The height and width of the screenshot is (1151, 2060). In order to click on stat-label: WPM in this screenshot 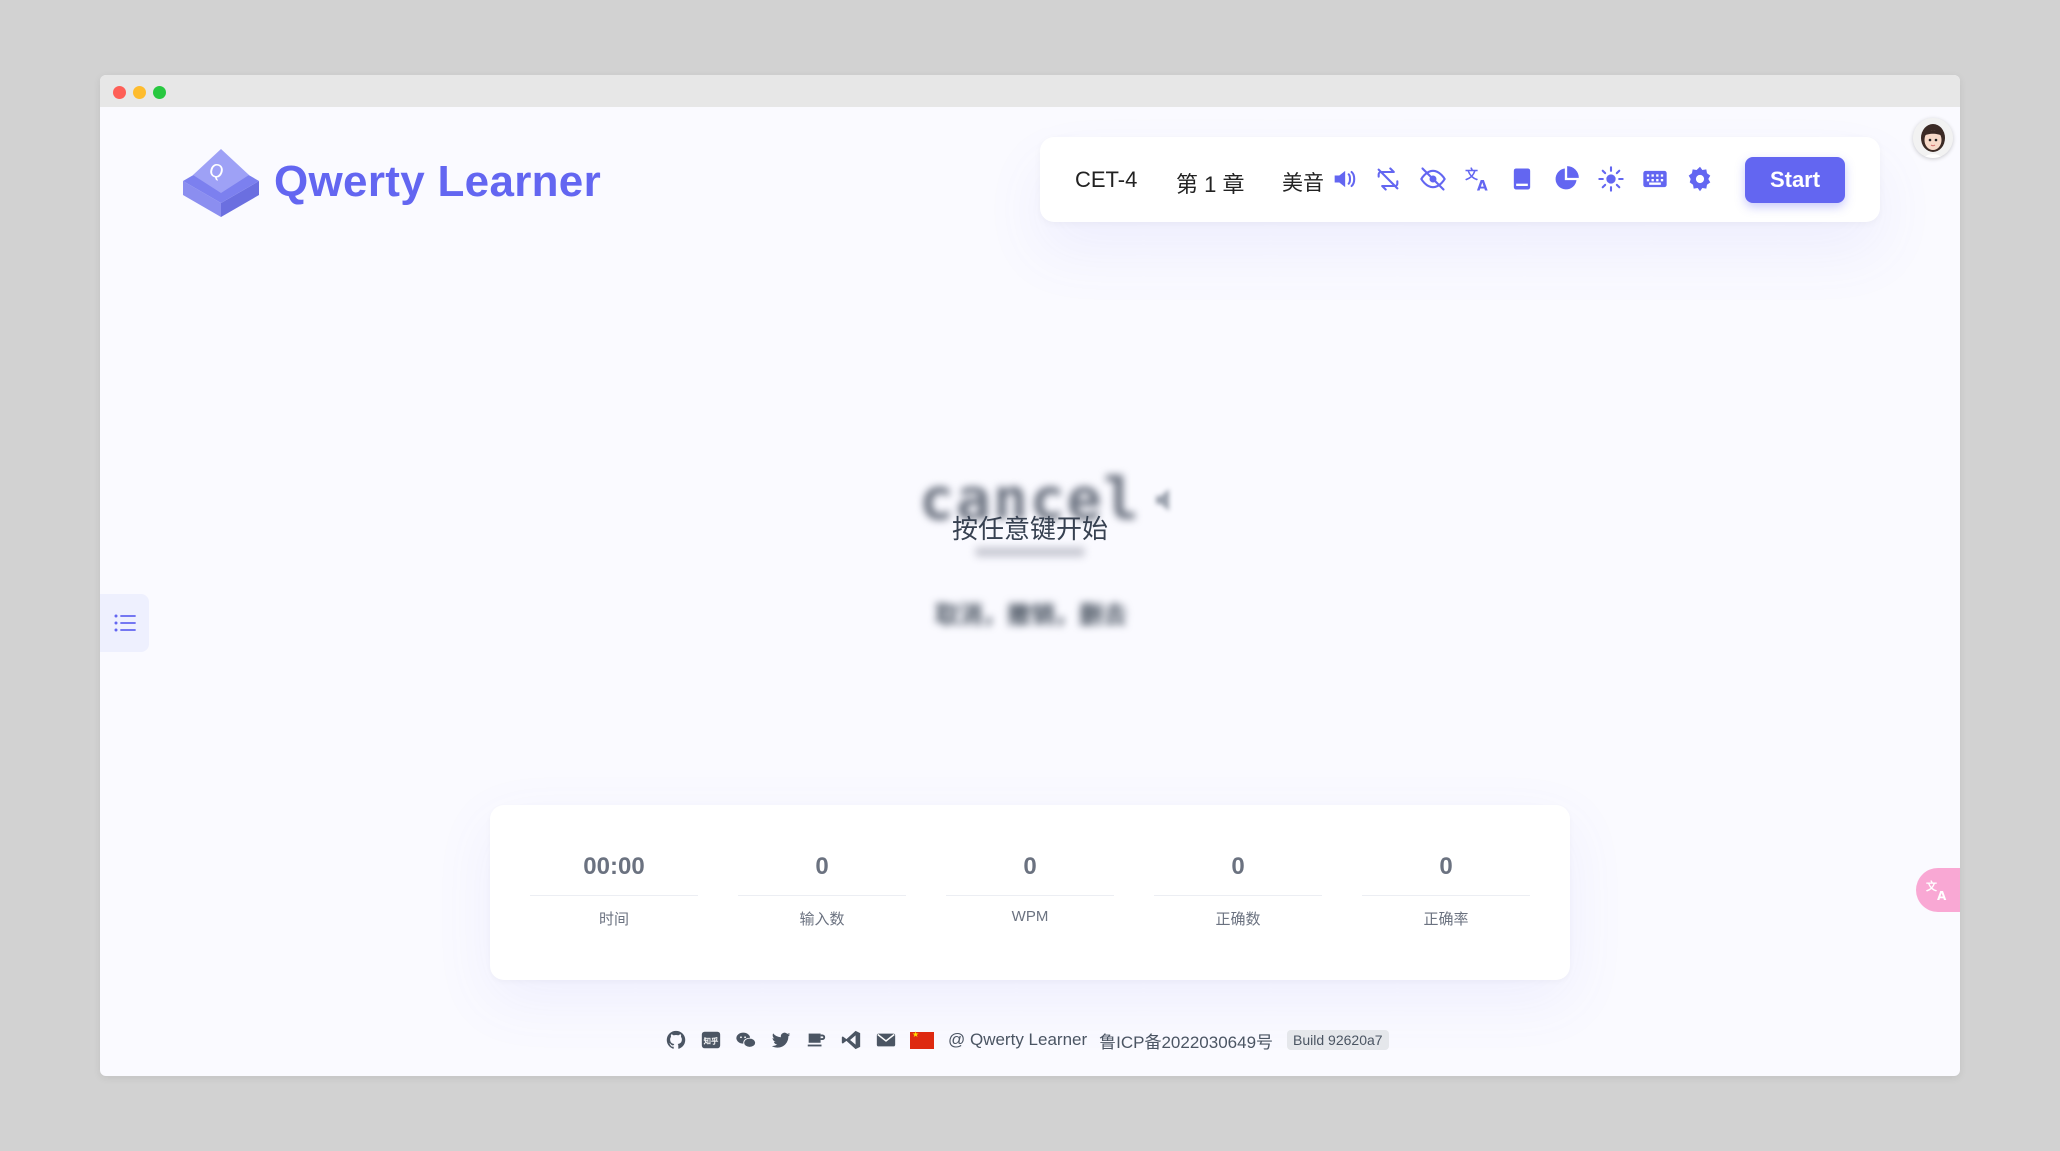, I will do `click(1030, 916)`.